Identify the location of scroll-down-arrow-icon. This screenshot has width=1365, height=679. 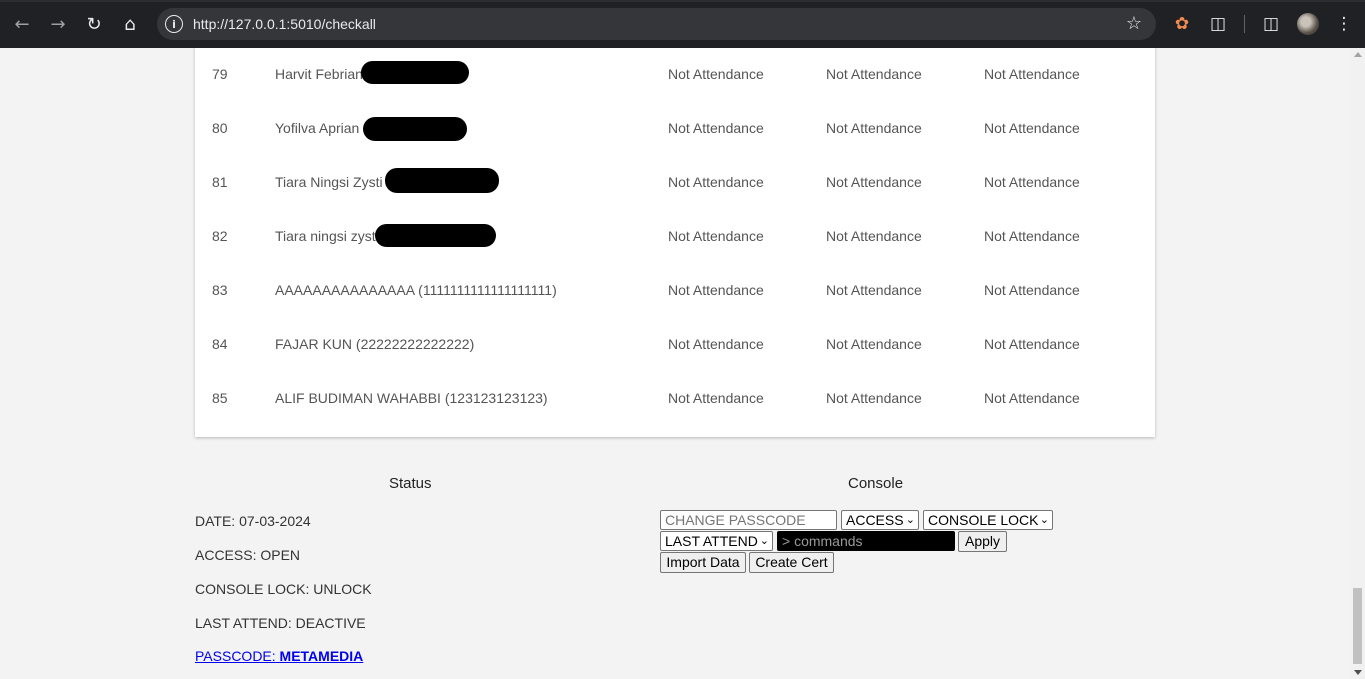
(1358, 672).